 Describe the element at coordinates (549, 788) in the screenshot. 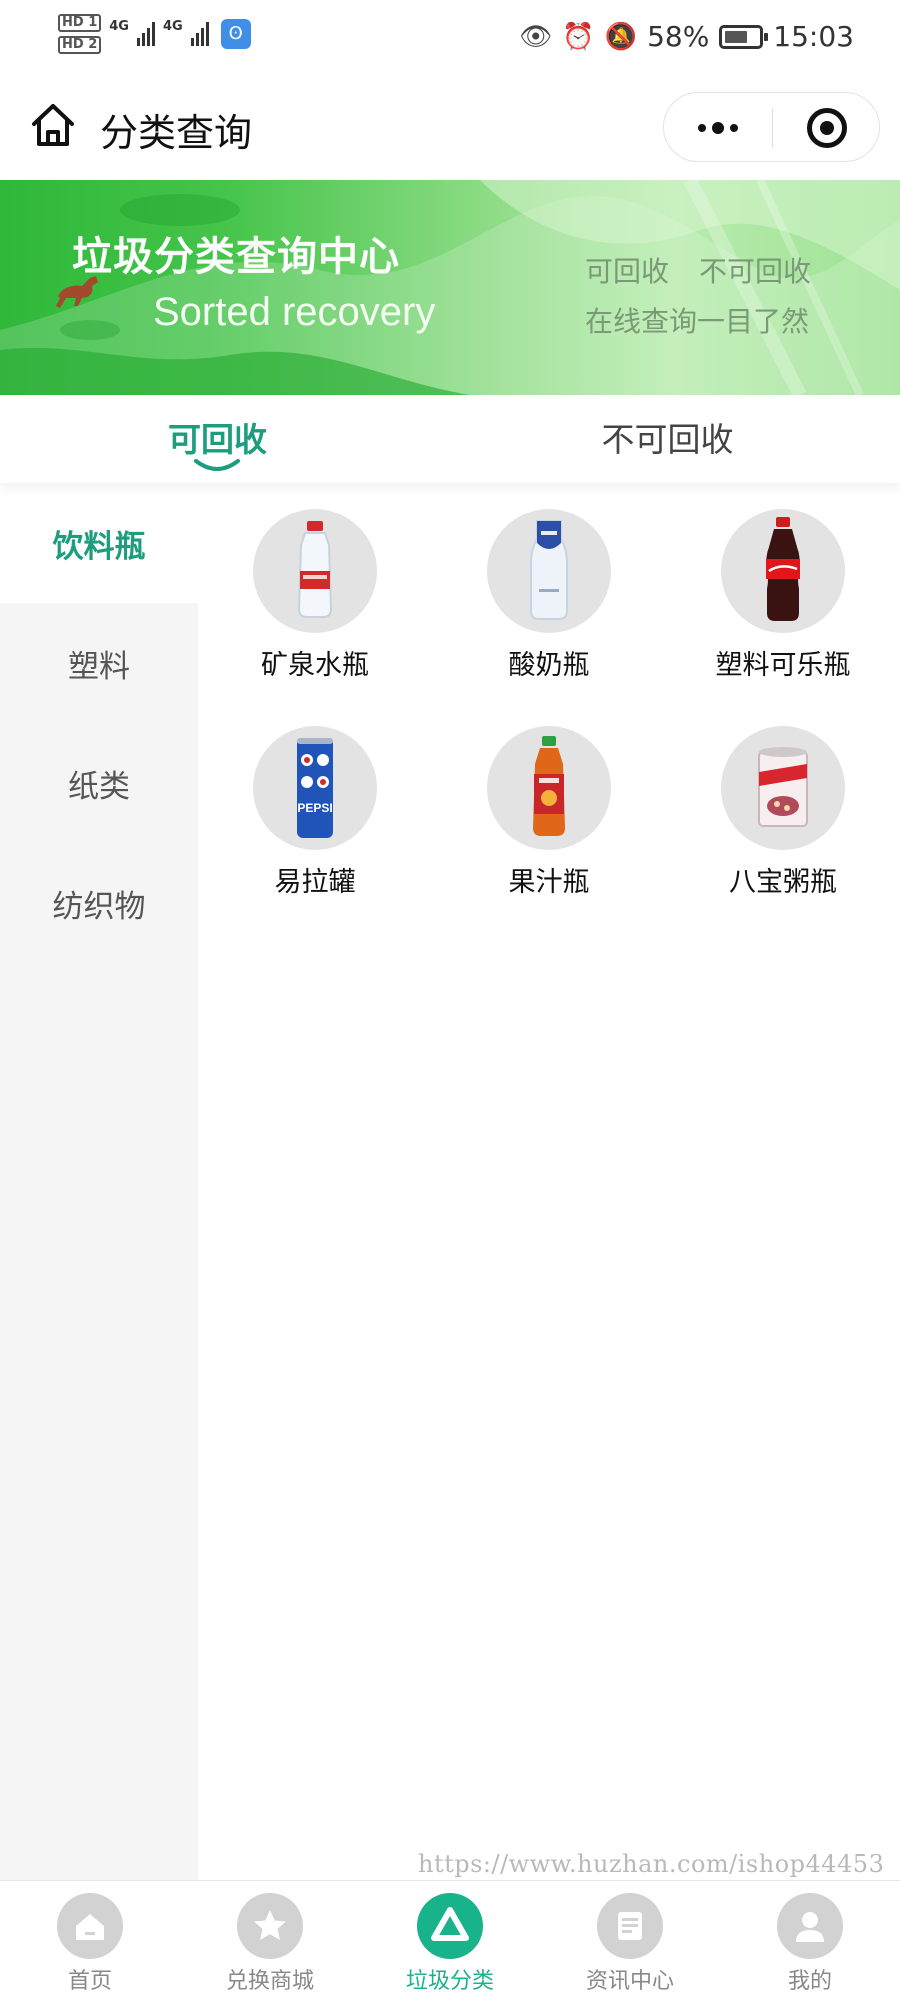

I see `juice-bottle-image` at that location.